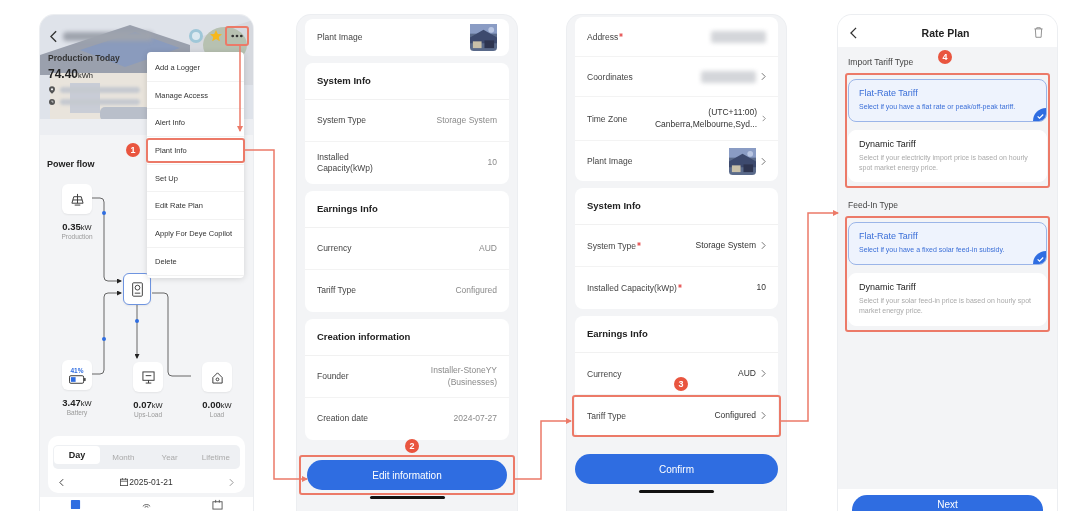  I want to click on period-tab: Day, so click(77, 455).